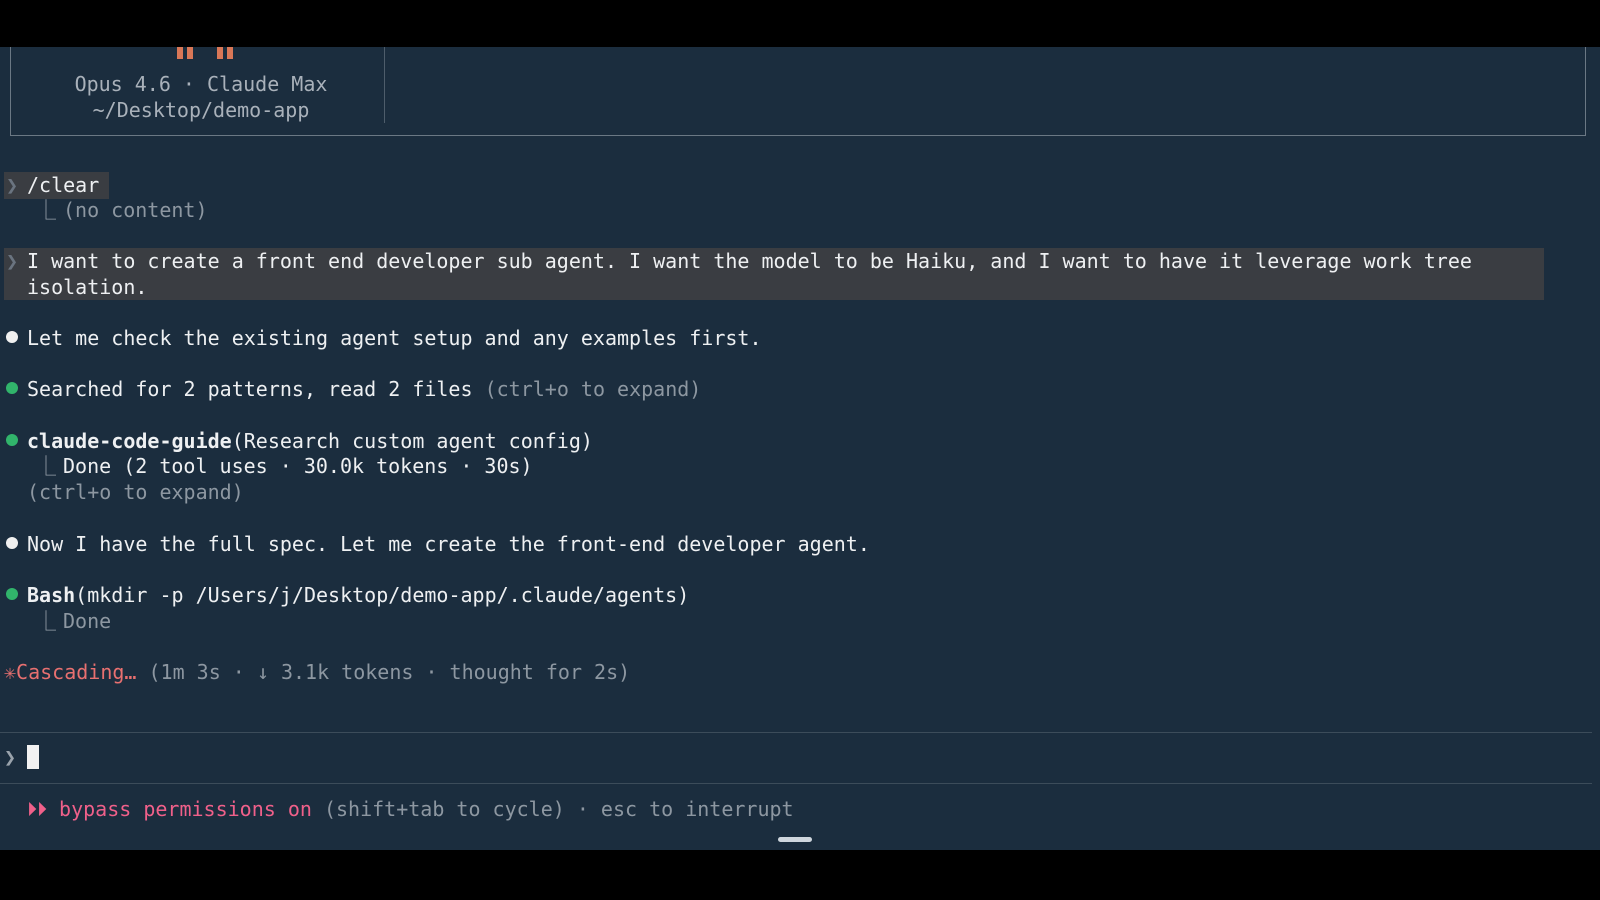 The image size is (1600, 900). What do you see at coordinates (795, 839) in the screenshot?
I see `scroll-handle` at bounding box center [795, 839].